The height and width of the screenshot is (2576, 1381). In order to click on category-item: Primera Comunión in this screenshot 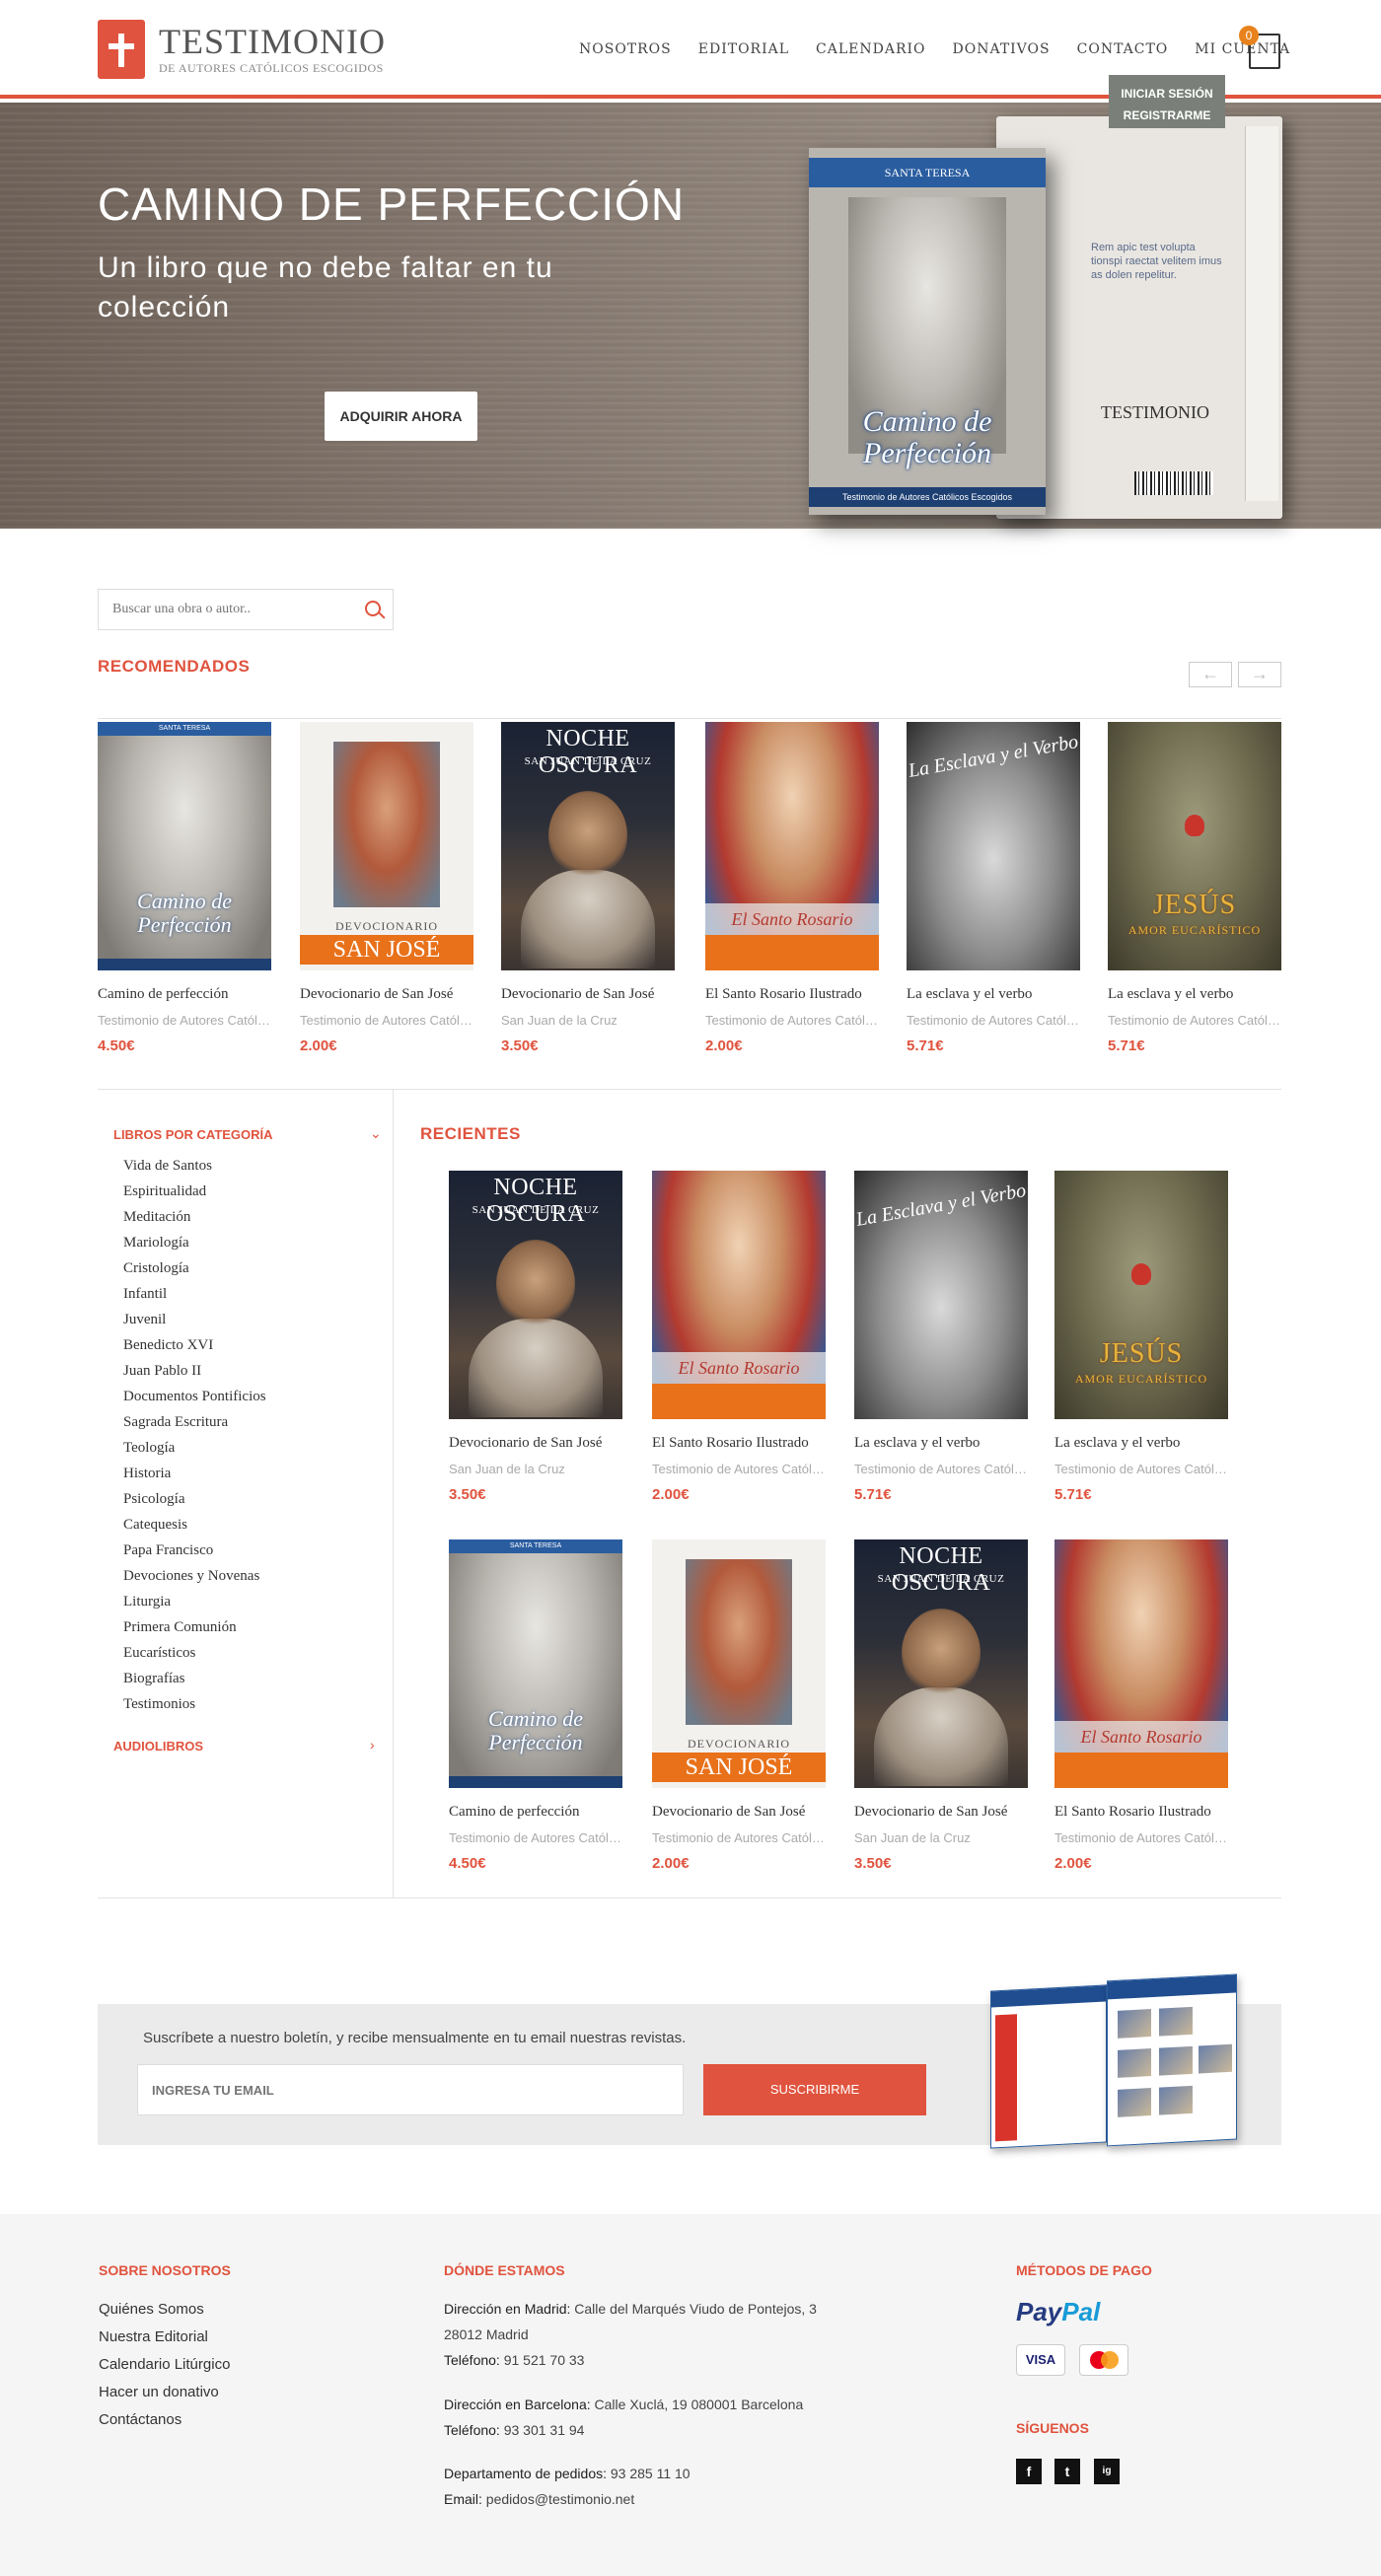, I will do `click(195, 1627)`.